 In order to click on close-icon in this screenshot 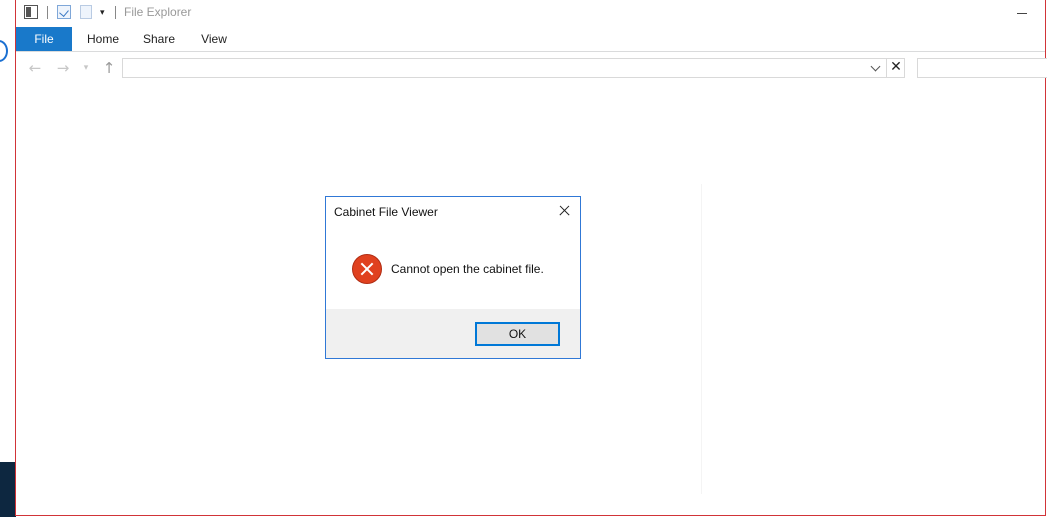, I will do `click(564, 211)`.